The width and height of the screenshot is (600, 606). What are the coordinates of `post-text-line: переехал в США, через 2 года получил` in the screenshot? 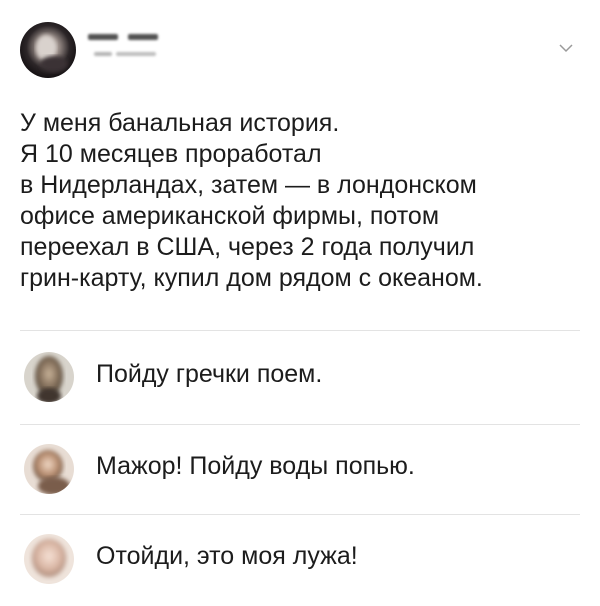 It's located at (247, 247).